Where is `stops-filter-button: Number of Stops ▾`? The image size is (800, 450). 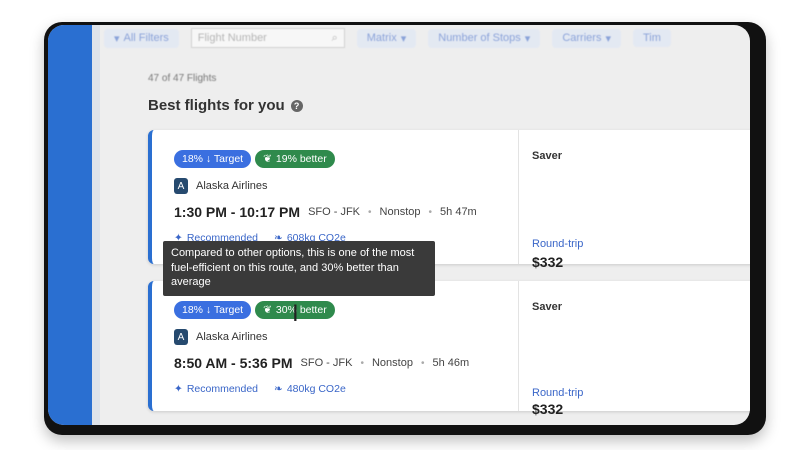
stops-filter-button: Number of Stops ▾ is located at coordinates (484, 38).